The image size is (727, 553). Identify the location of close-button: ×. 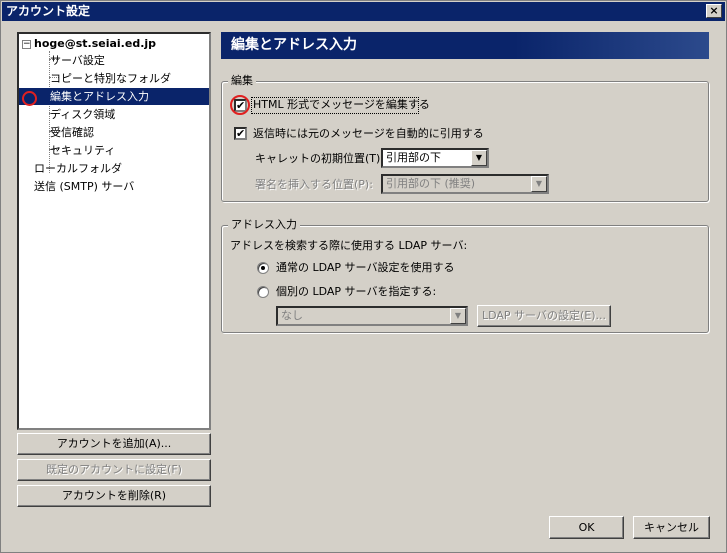
(714, 11).